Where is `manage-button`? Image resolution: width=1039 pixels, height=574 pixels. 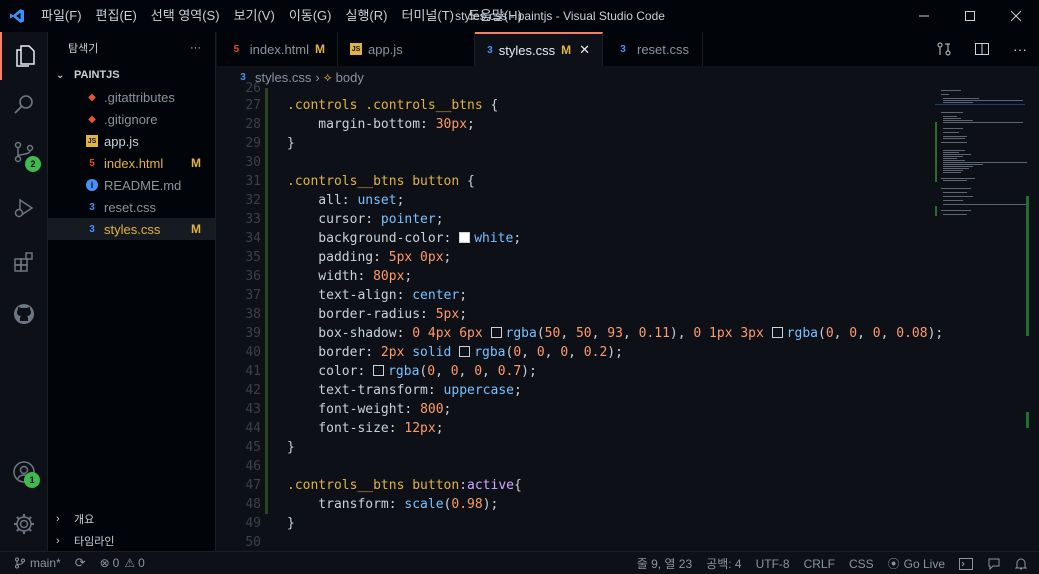
manage-button is located at coordinates (24, 524).